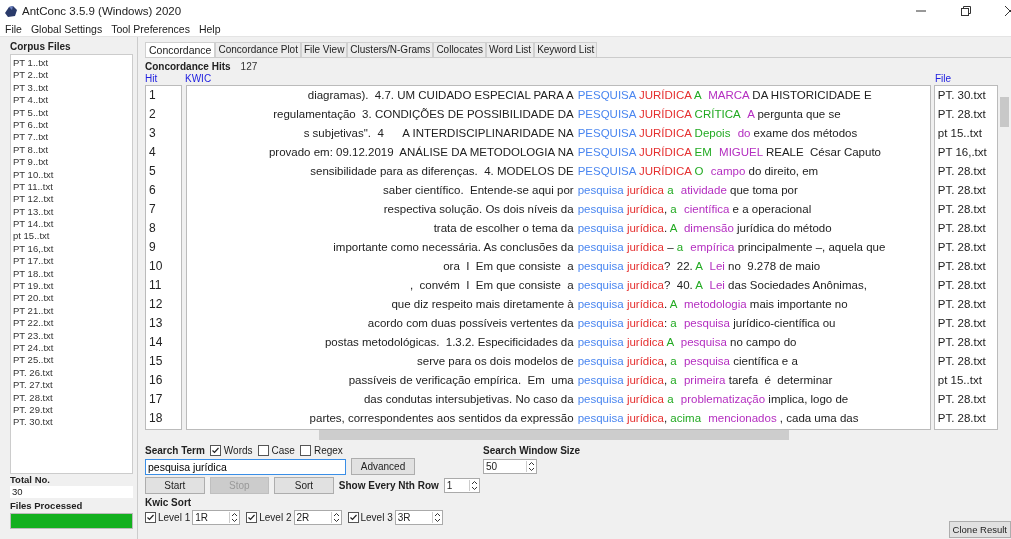 Image resolution: width=1011 pixels, height=539 pixels. I want to click on hit-number: 13, so click(156, 323).